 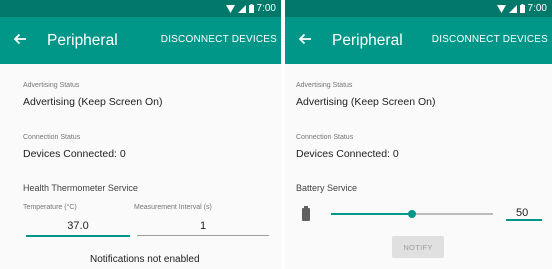 What do you see at coordinates (78, 228) in the screenshot?
I see `temperature-input: 37.0` at bounding box center [78, 228].